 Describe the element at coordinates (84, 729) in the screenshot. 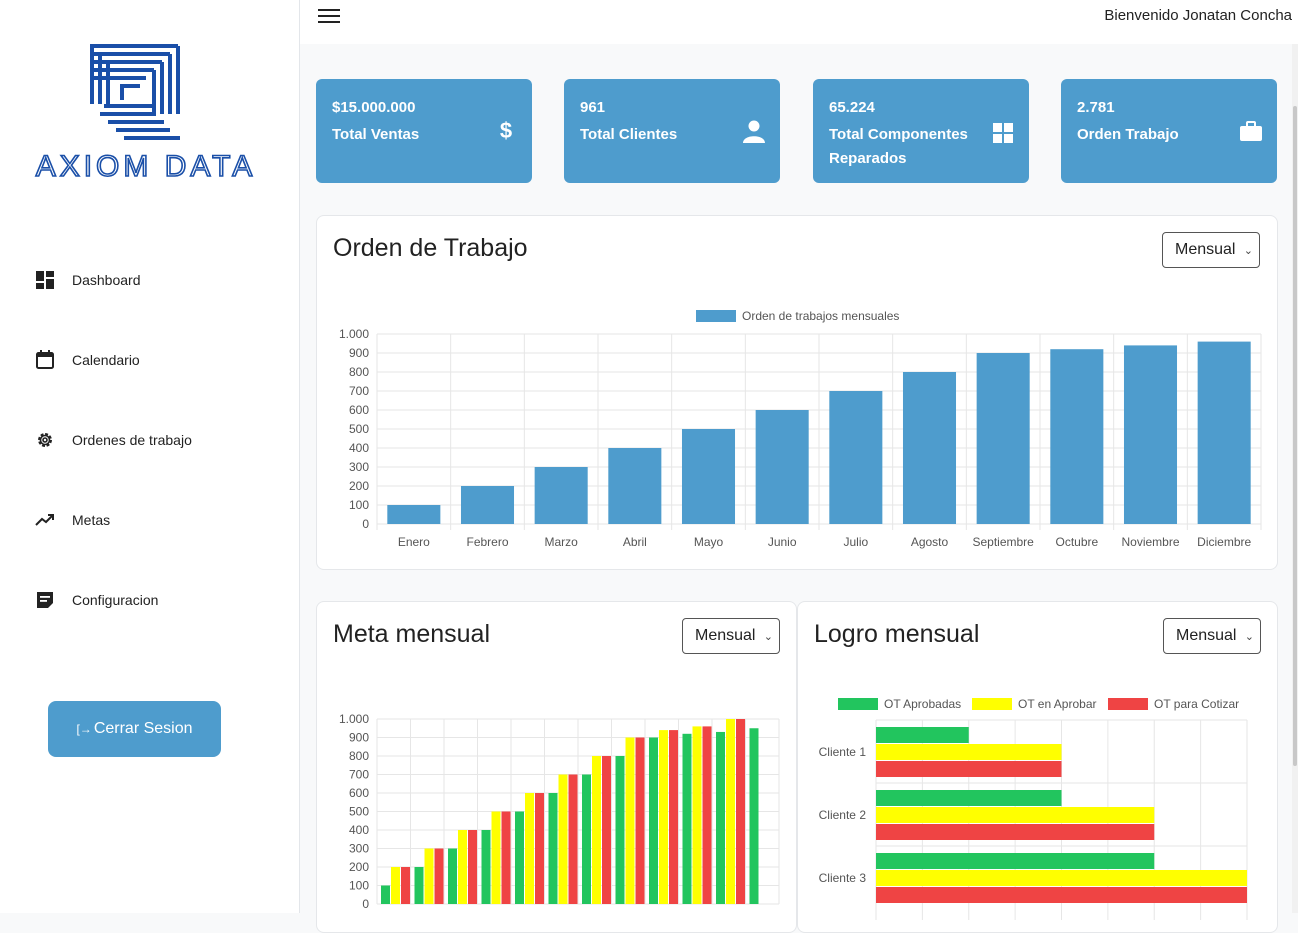

I see `logout-icon: [→` at that location.